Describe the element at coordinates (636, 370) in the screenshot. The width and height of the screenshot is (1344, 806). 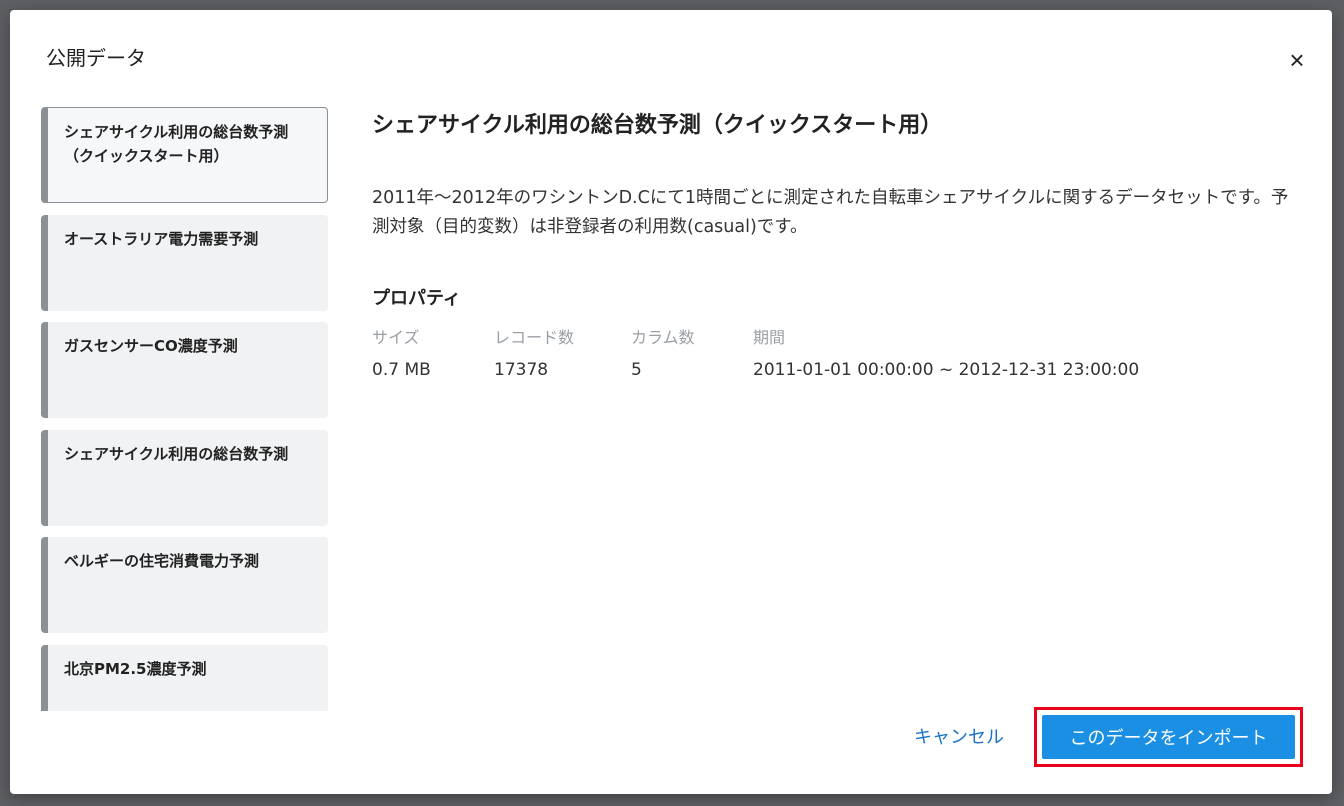
I see `property-value: 5` at that location.